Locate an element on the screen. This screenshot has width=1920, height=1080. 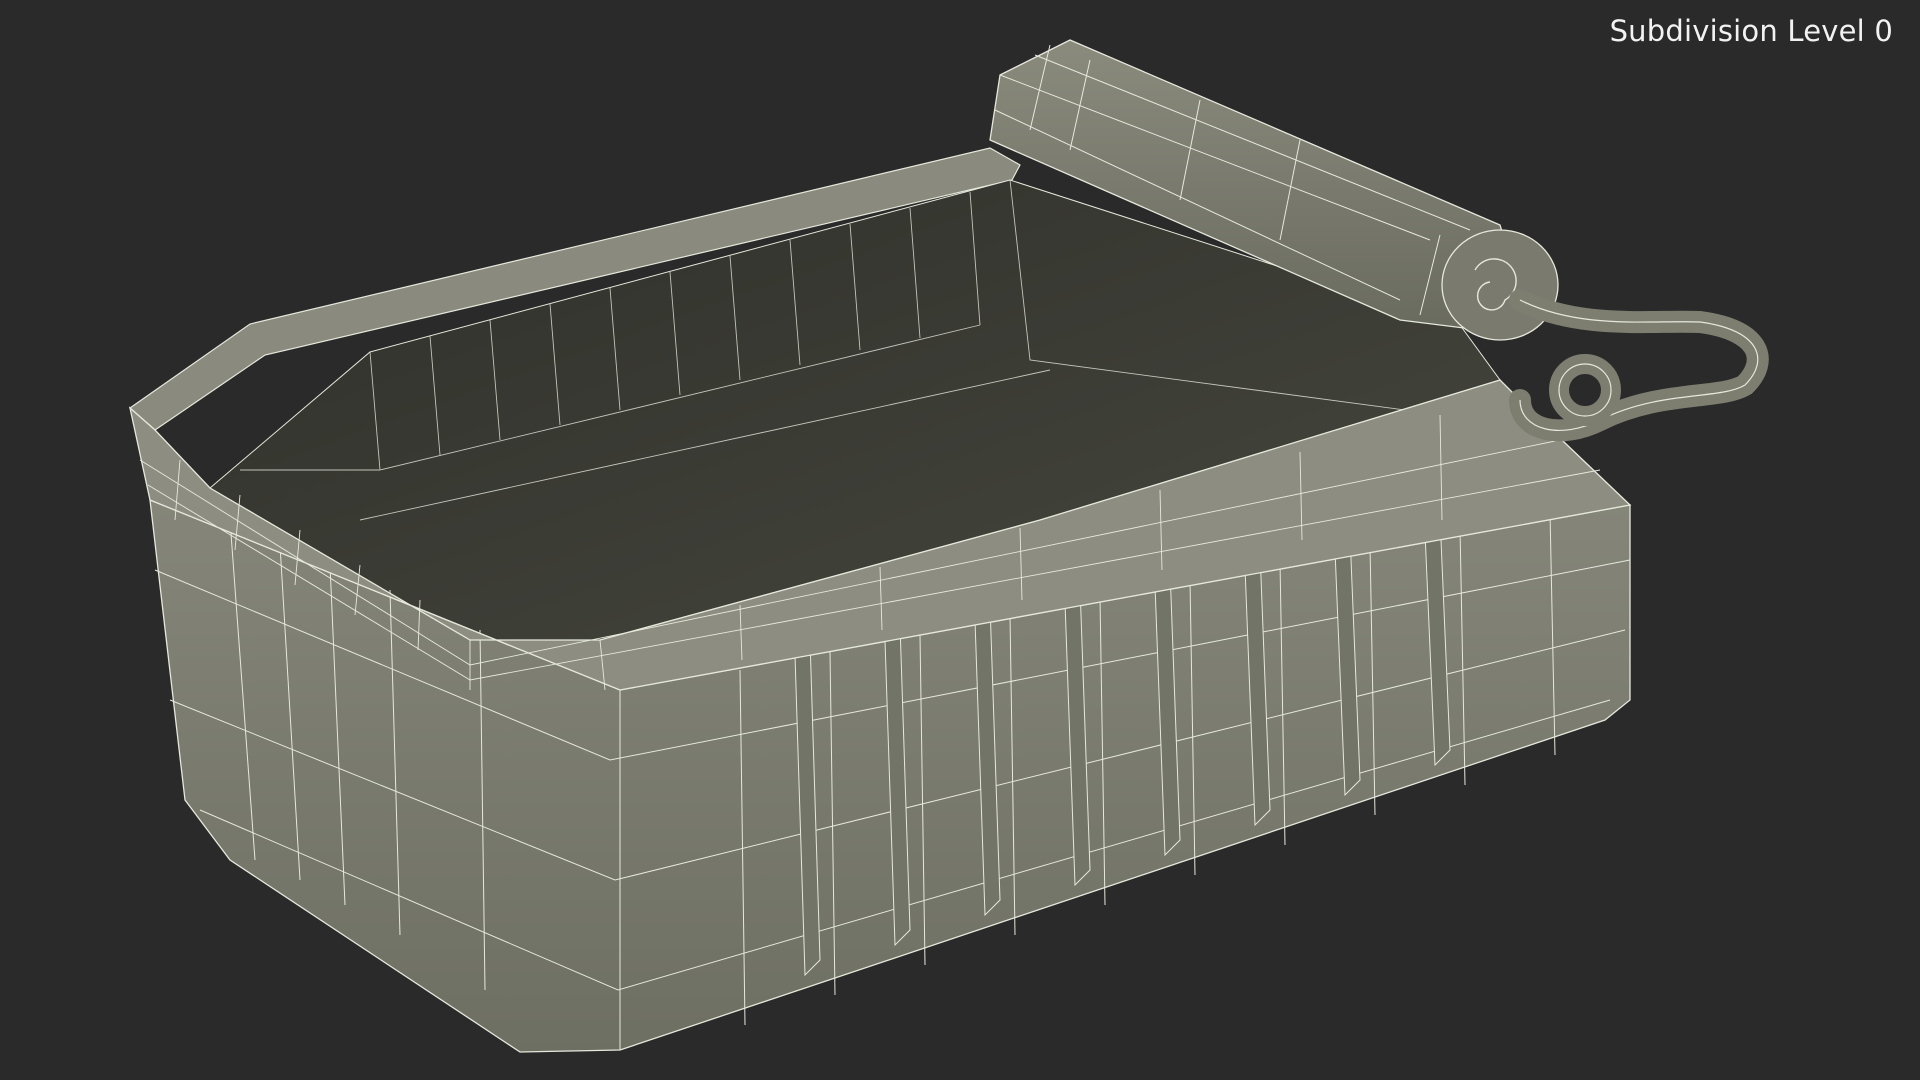
key-pull-ring is located at coordinates (1639, 365).